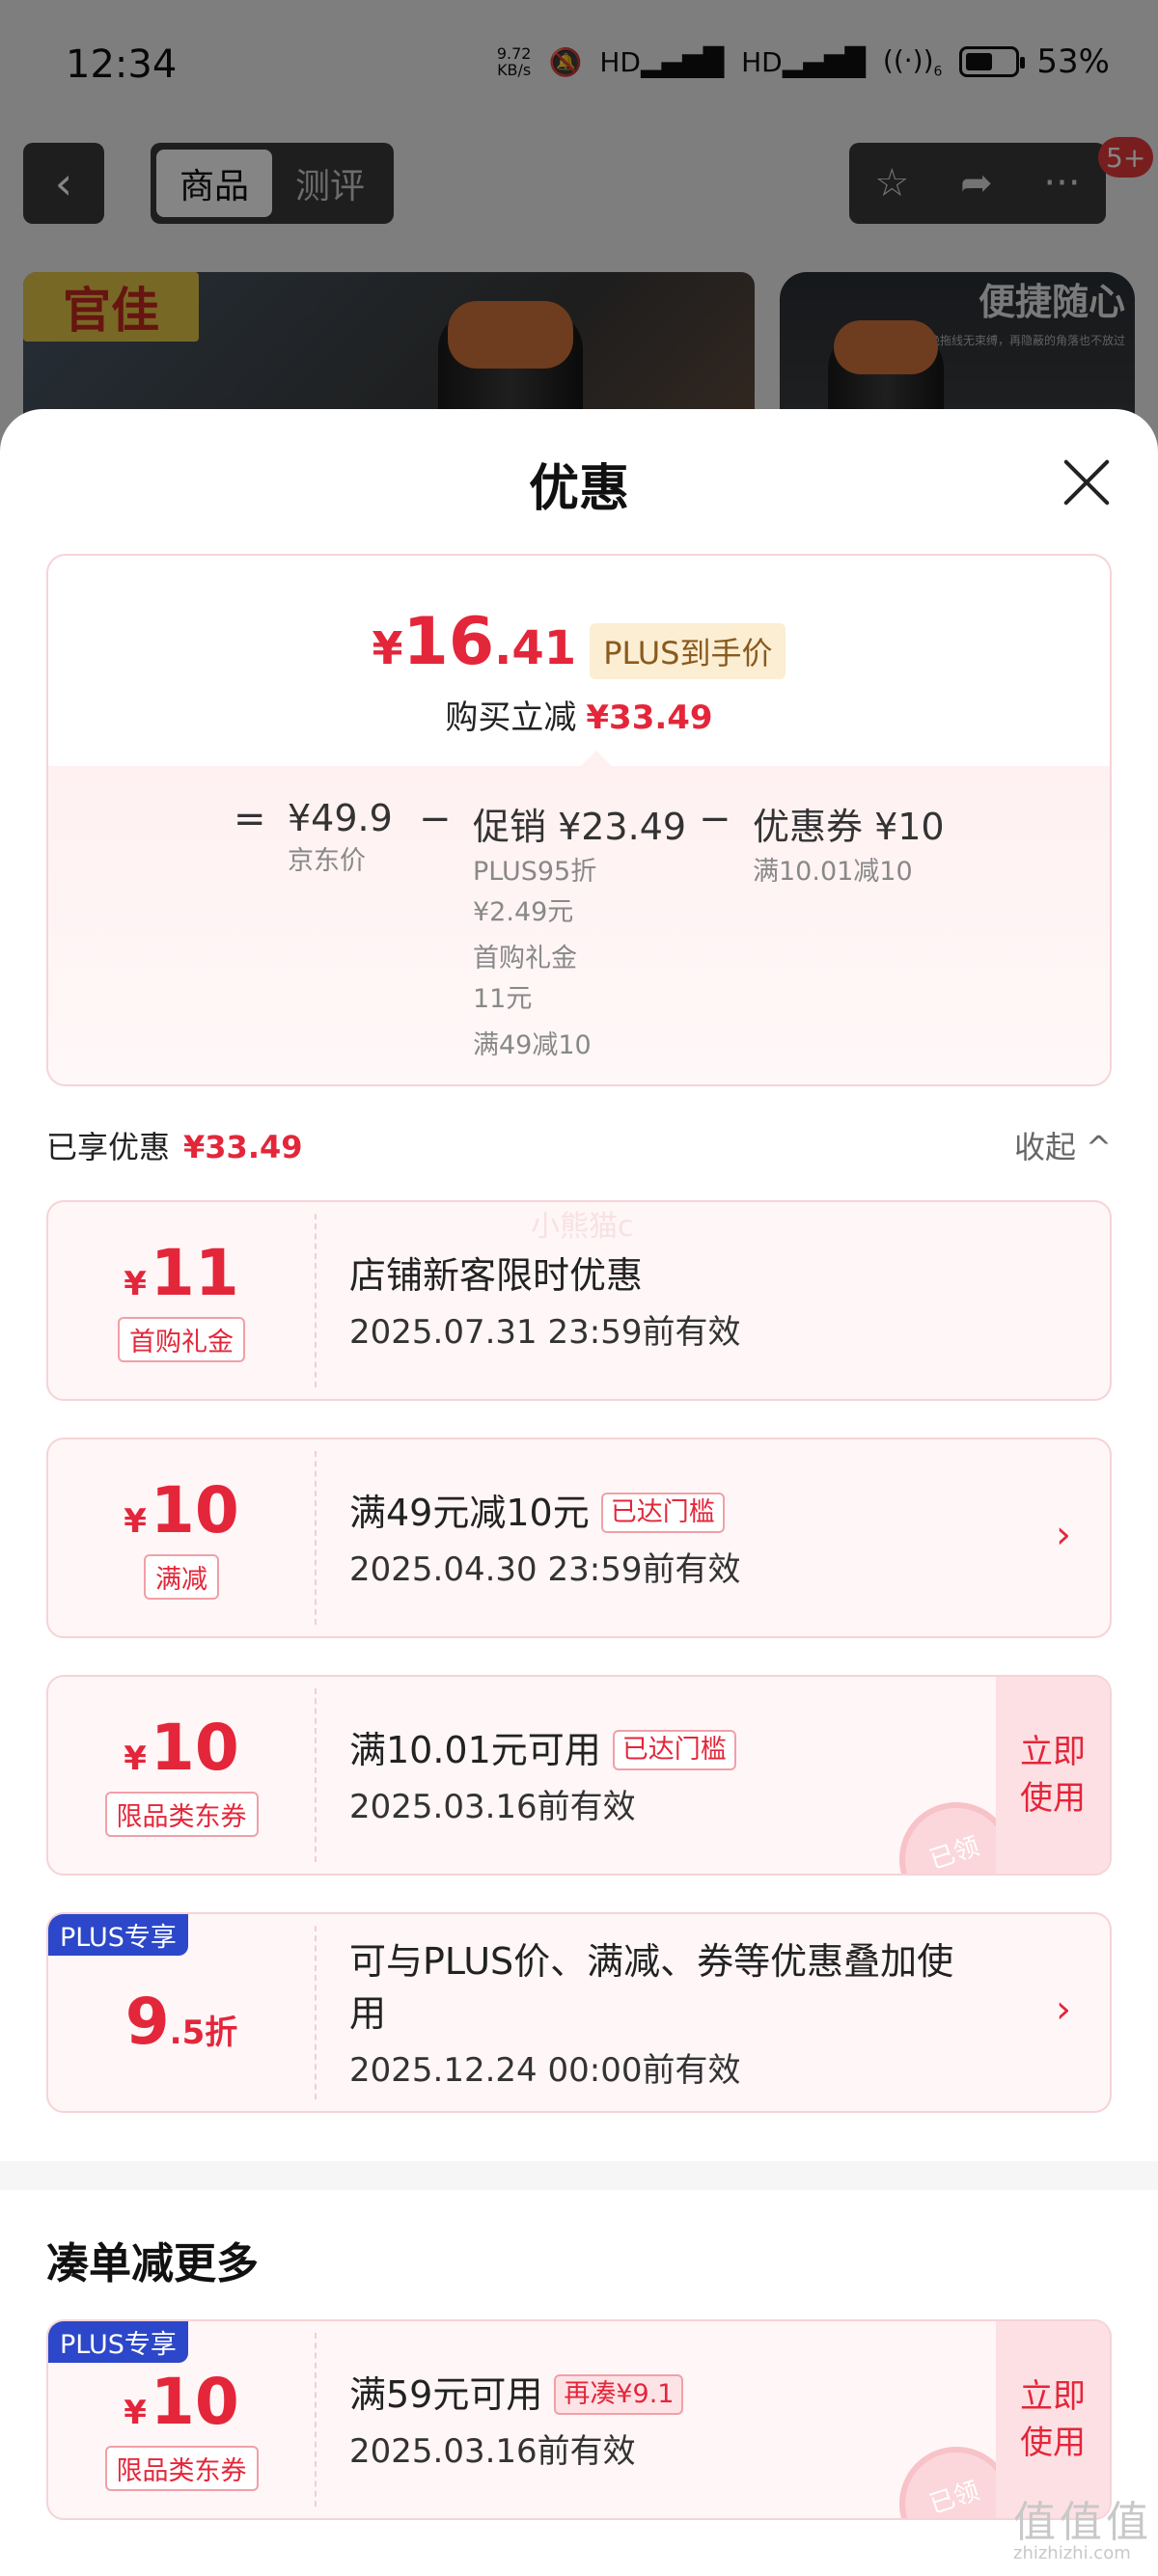 The width and height of the screenshot is (1158, 2576). Describe the element at coordinates (688, 651) in the screenshot. I see `plus-price-tag: PLUS到手价` at that location.